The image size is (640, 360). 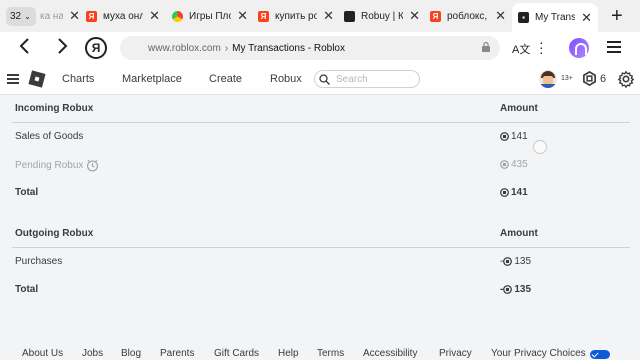 What do you see at coordinates (37, 79) in the screenshot?
I see `roblox-logo-icon` at bounding box center [37, 79].